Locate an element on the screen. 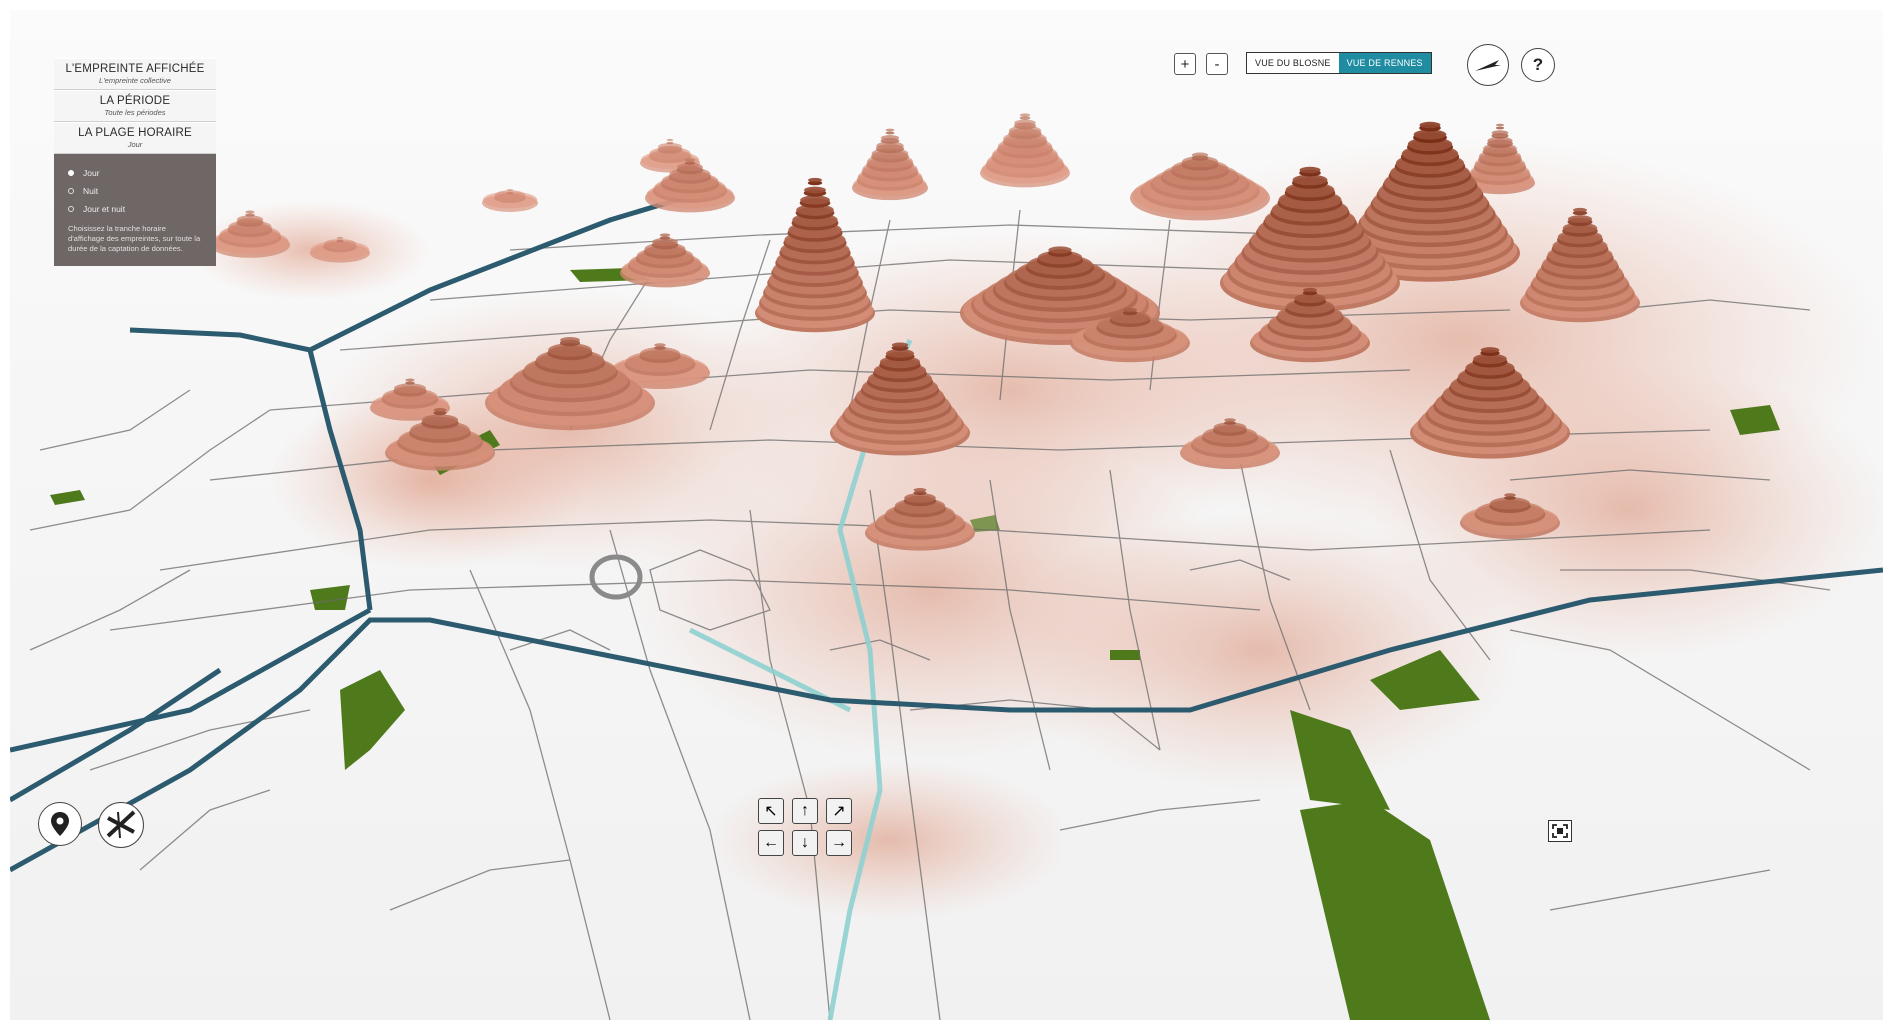 The image size is (1883, 1020). section-periode: LA PÉRIODE Toute les périodes is located at coordinates (135, 106).